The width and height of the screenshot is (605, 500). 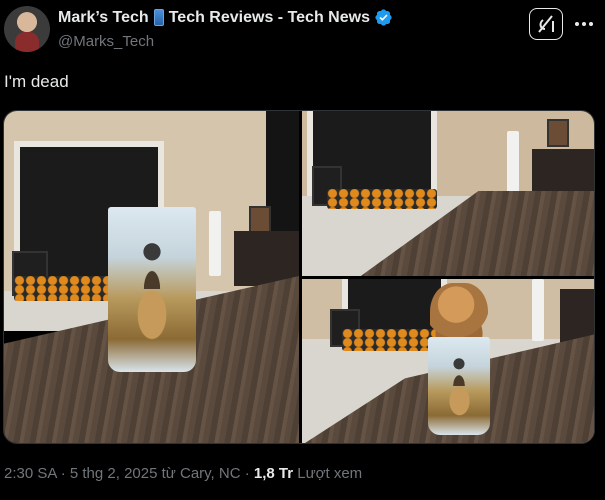 I want to click on display-name-suffix: Tech Reviews - Tech News, so click(x=269, y=18).